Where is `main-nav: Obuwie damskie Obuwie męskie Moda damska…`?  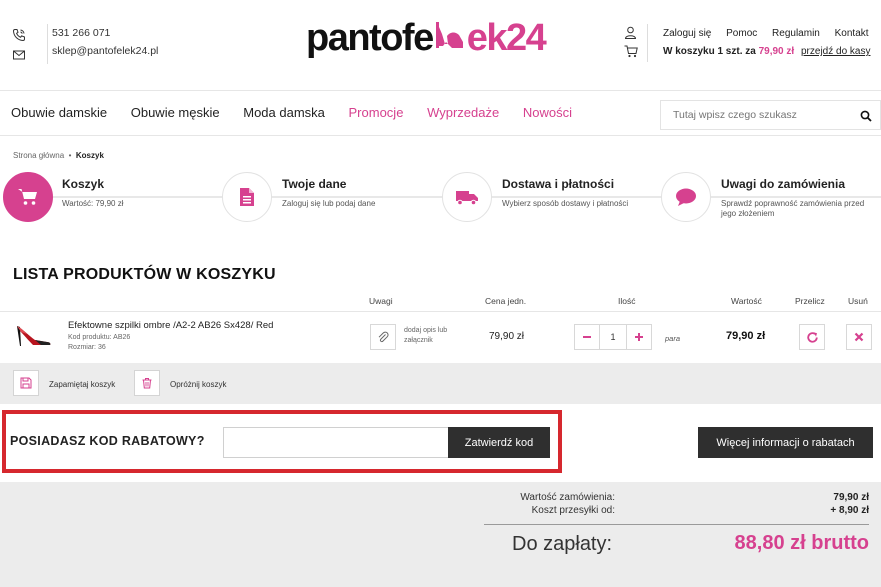
main-nav: Obuwie damskie Obuwie męskie Moda damska… is located at coordinates (301, 112).